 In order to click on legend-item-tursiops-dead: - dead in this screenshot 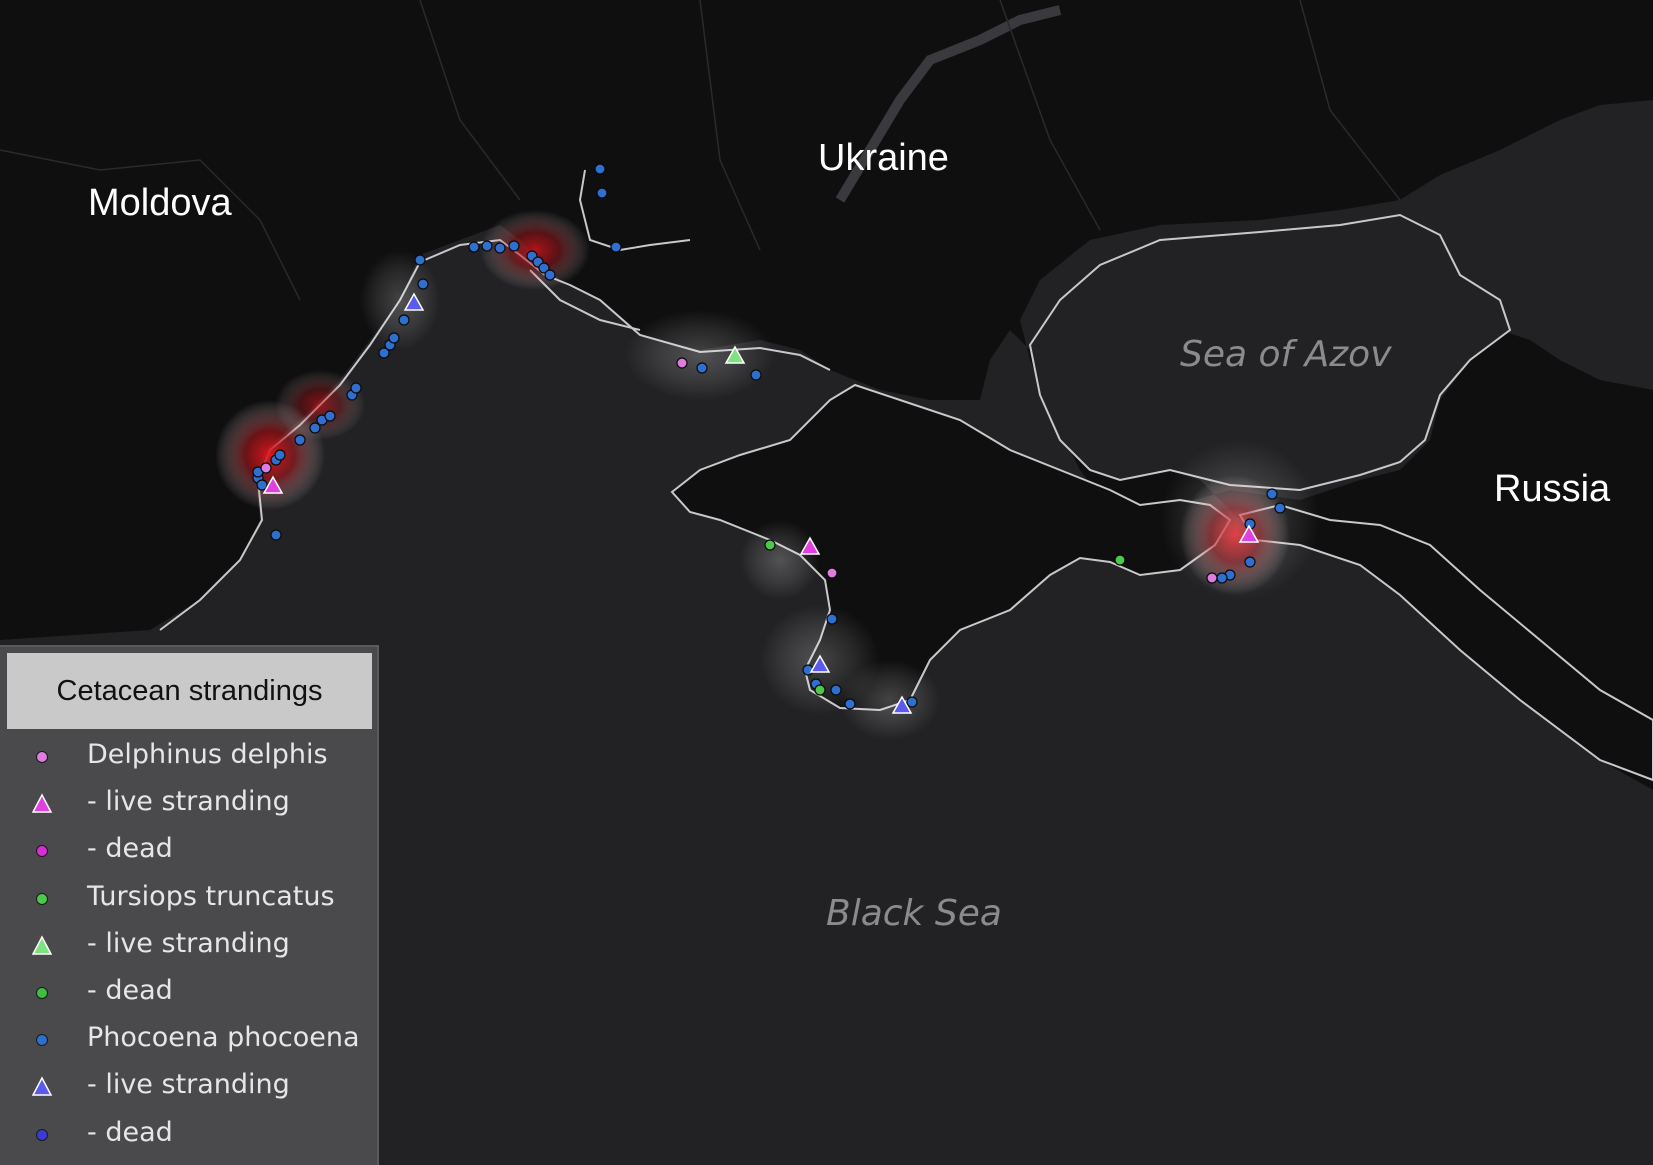, I will do `click(187, 993)`.